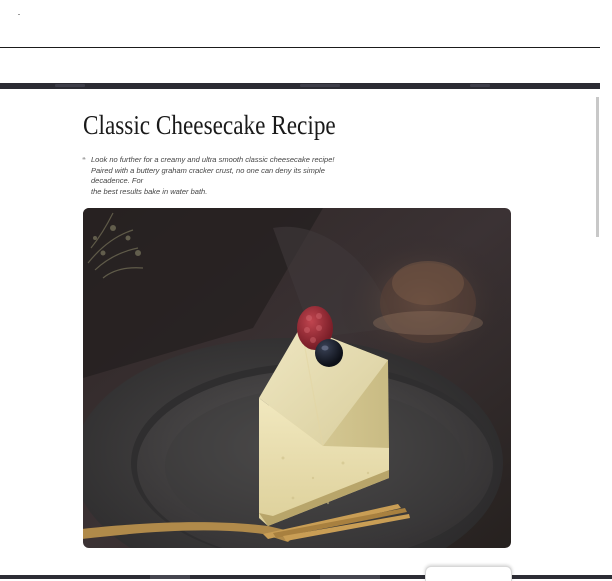 The height and width of the screenshot is (581, 612). I want to click on taskbar-strip, so click(306, 577).